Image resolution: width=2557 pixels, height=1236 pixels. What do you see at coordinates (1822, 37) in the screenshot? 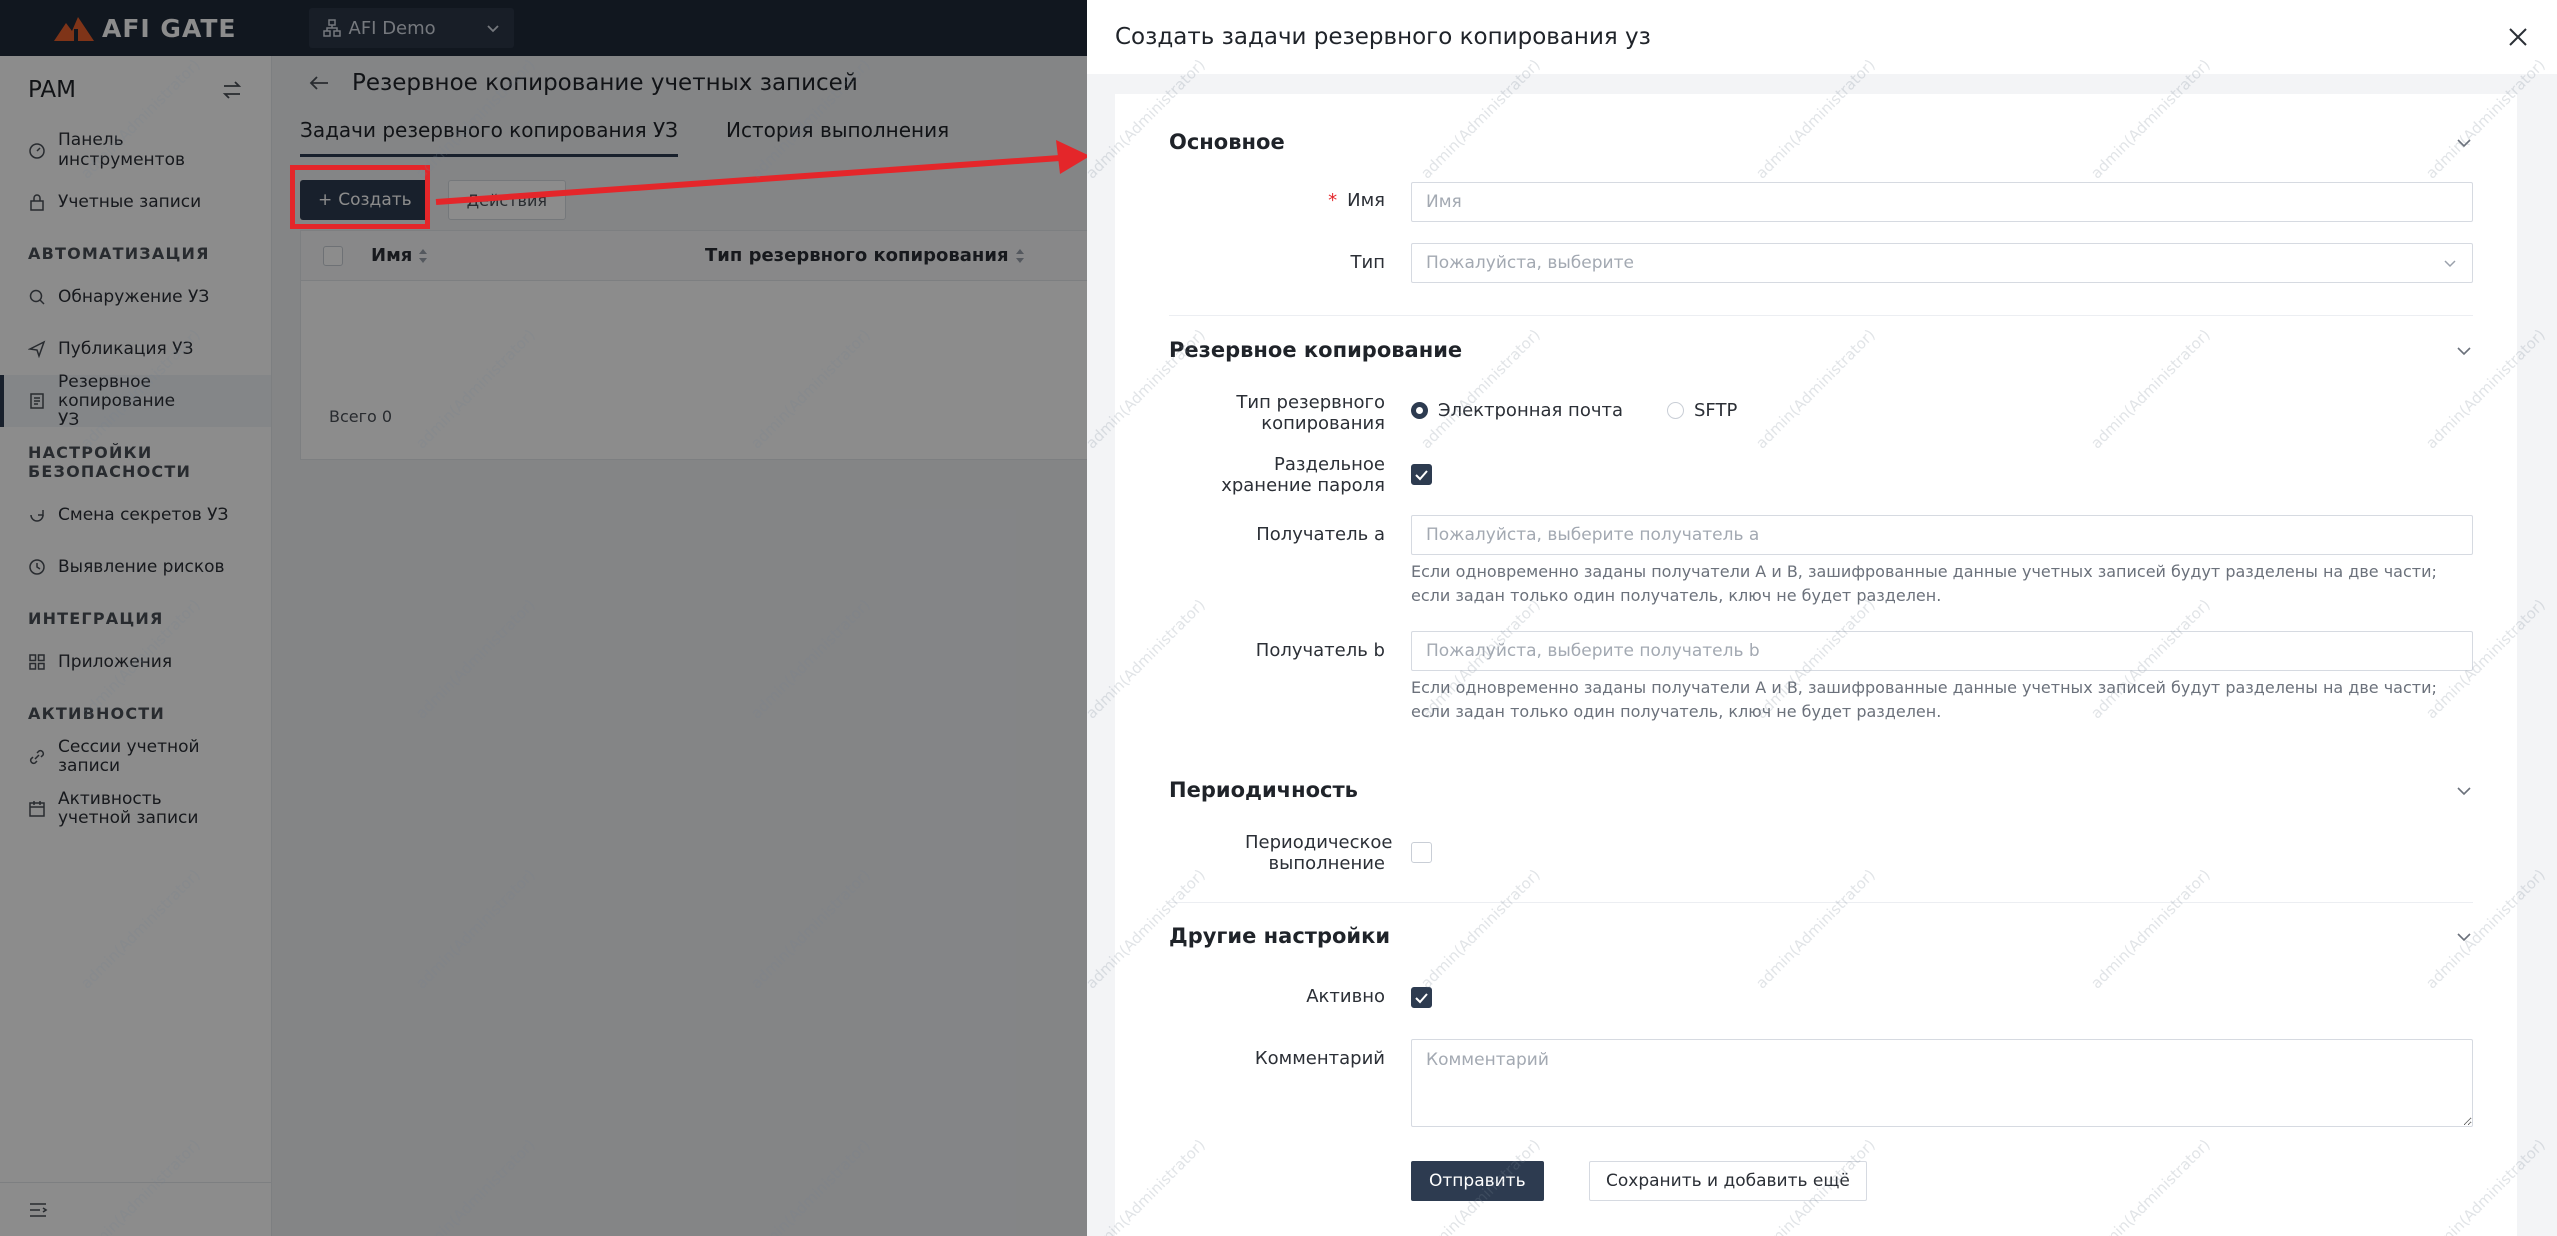
I see `drawer-header: Создать задачи резервного копирования уз` at bounding box center [1822, 37].